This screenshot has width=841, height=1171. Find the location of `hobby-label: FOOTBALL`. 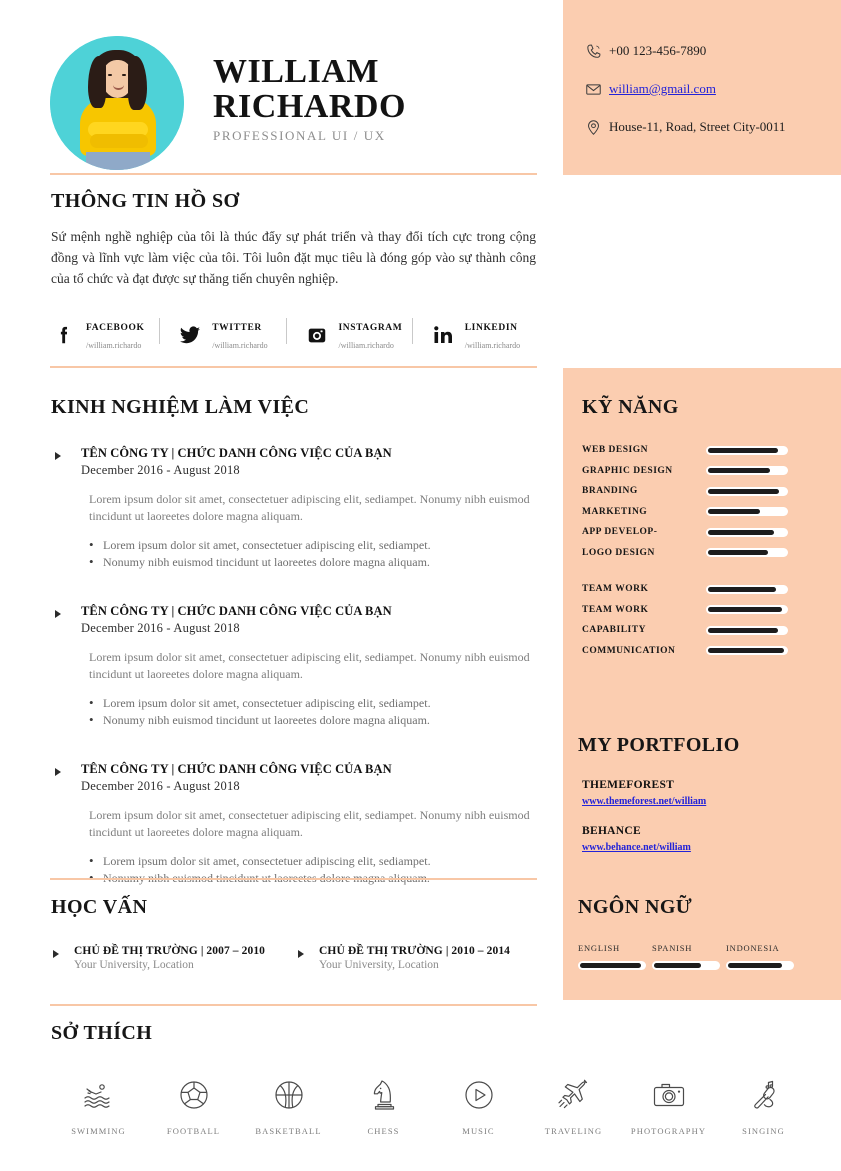

hobby-label: FOOTBALL is located at coordinates (193, 1131).